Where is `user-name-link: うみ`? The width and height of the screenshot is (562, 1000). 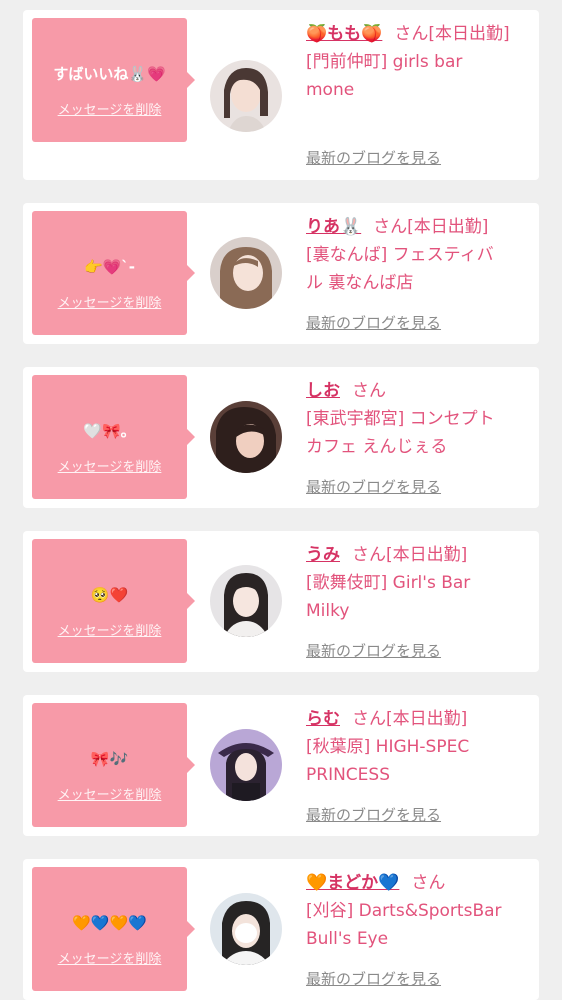 user-name-link: うみ is located at coordinates (323, 555).